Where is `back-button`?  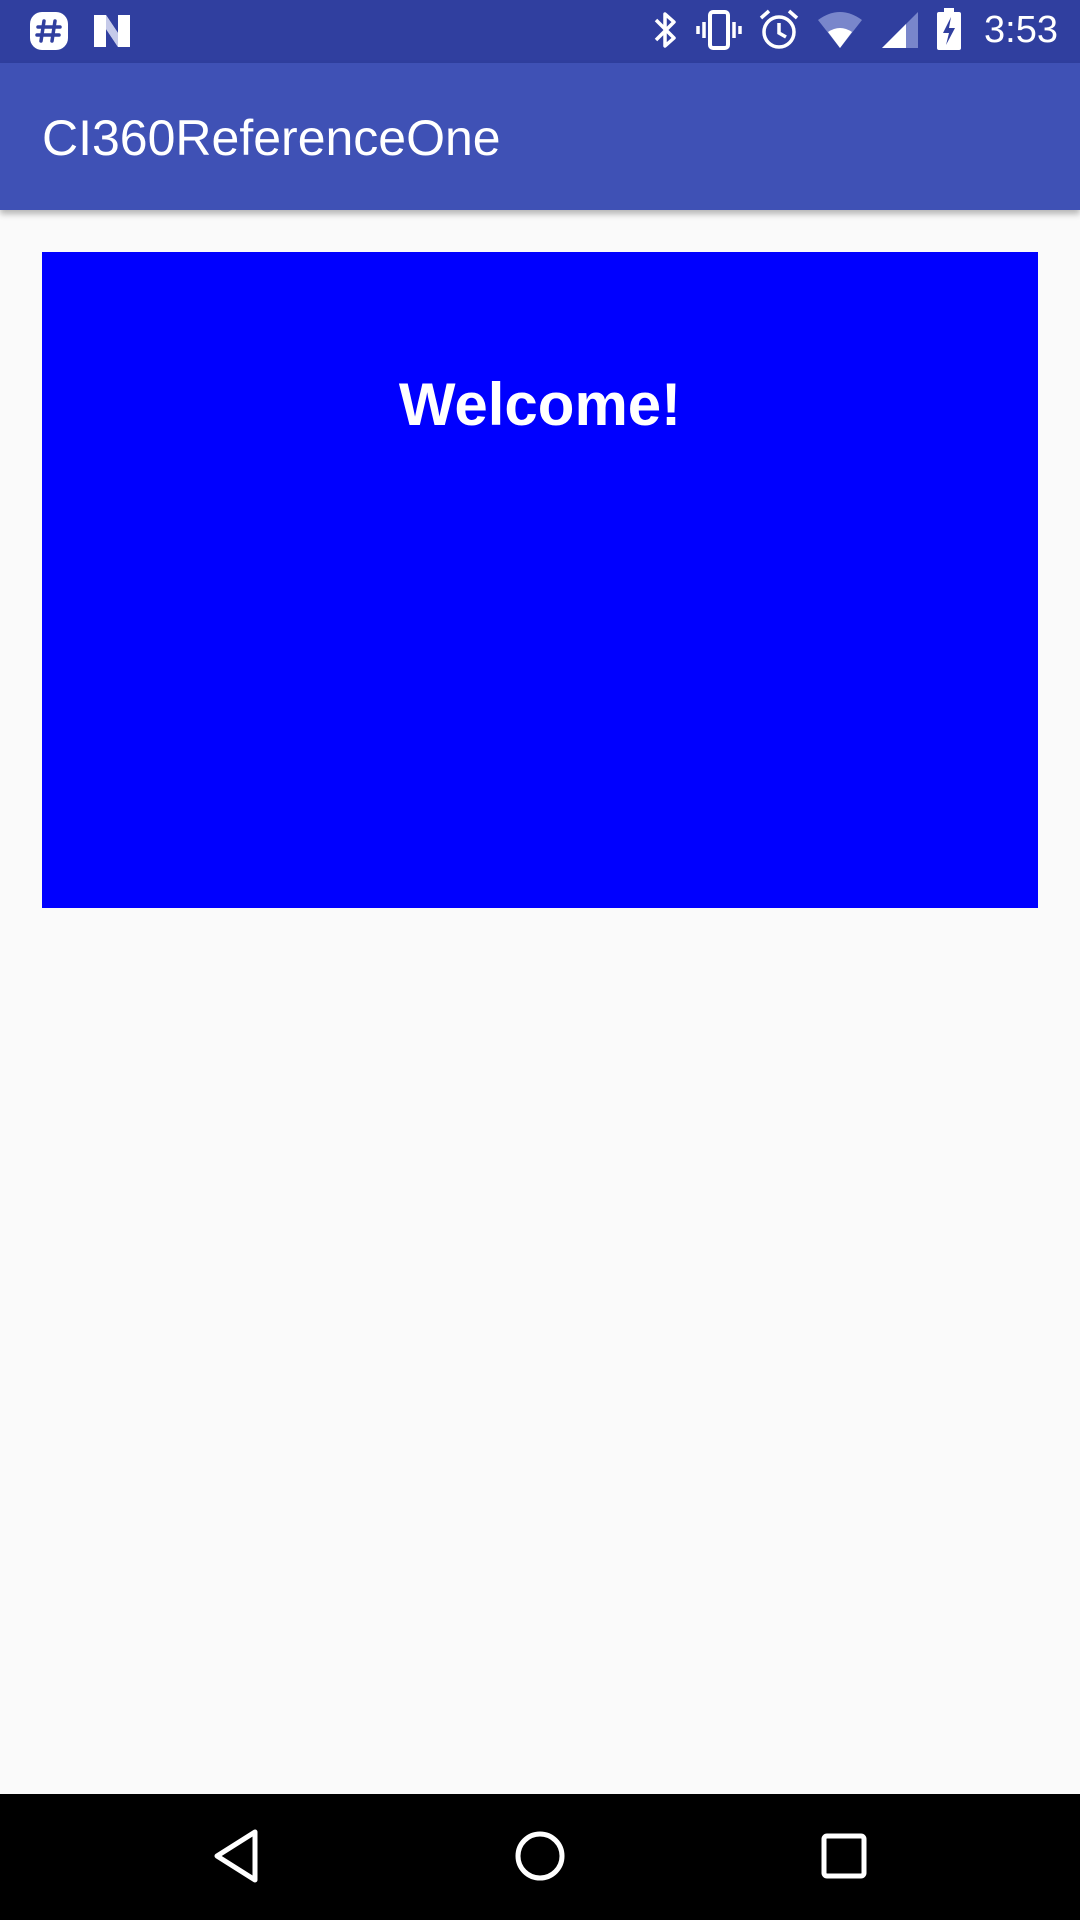 back-button is located at coordinates (236, 1858).